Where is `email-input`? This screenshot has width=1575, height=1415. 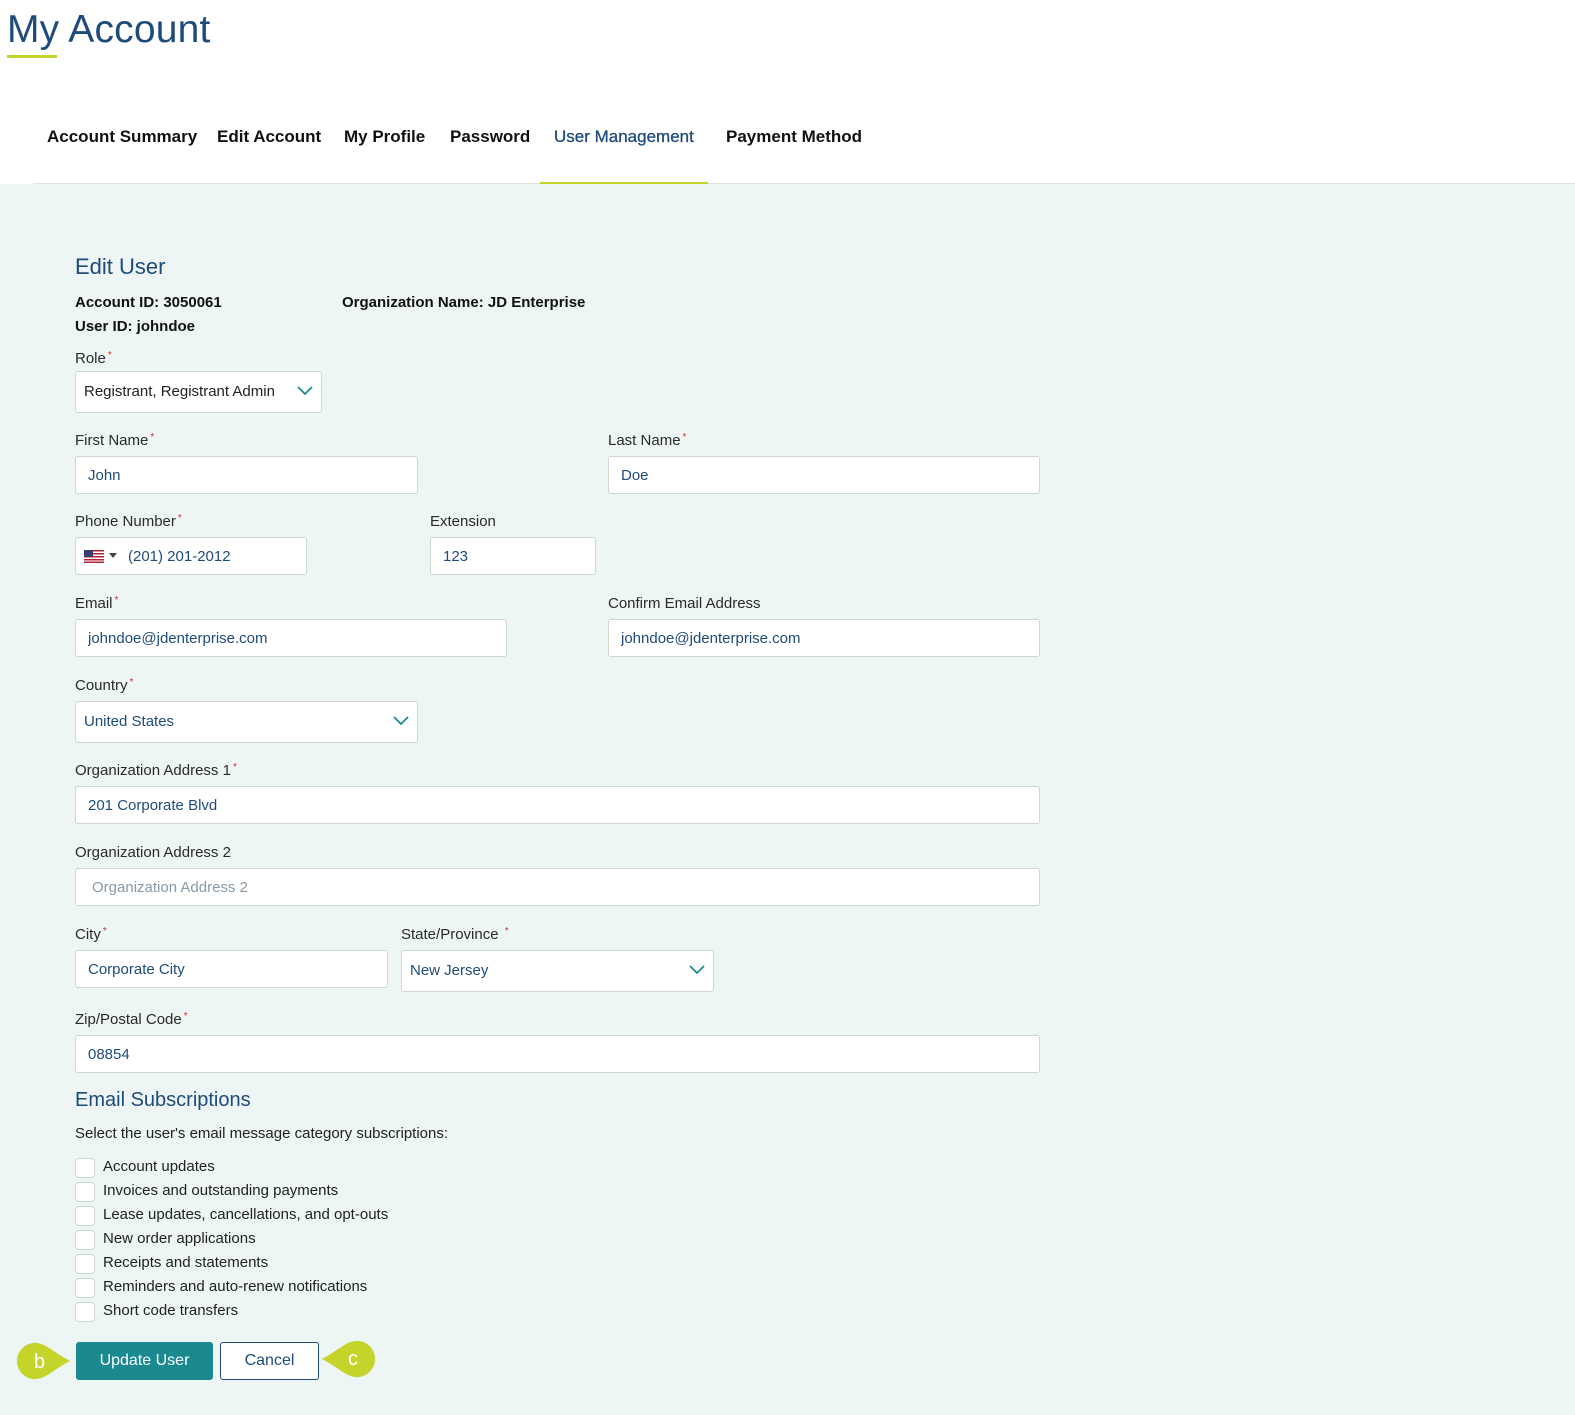
email-input is located at coordinates (291, 638).